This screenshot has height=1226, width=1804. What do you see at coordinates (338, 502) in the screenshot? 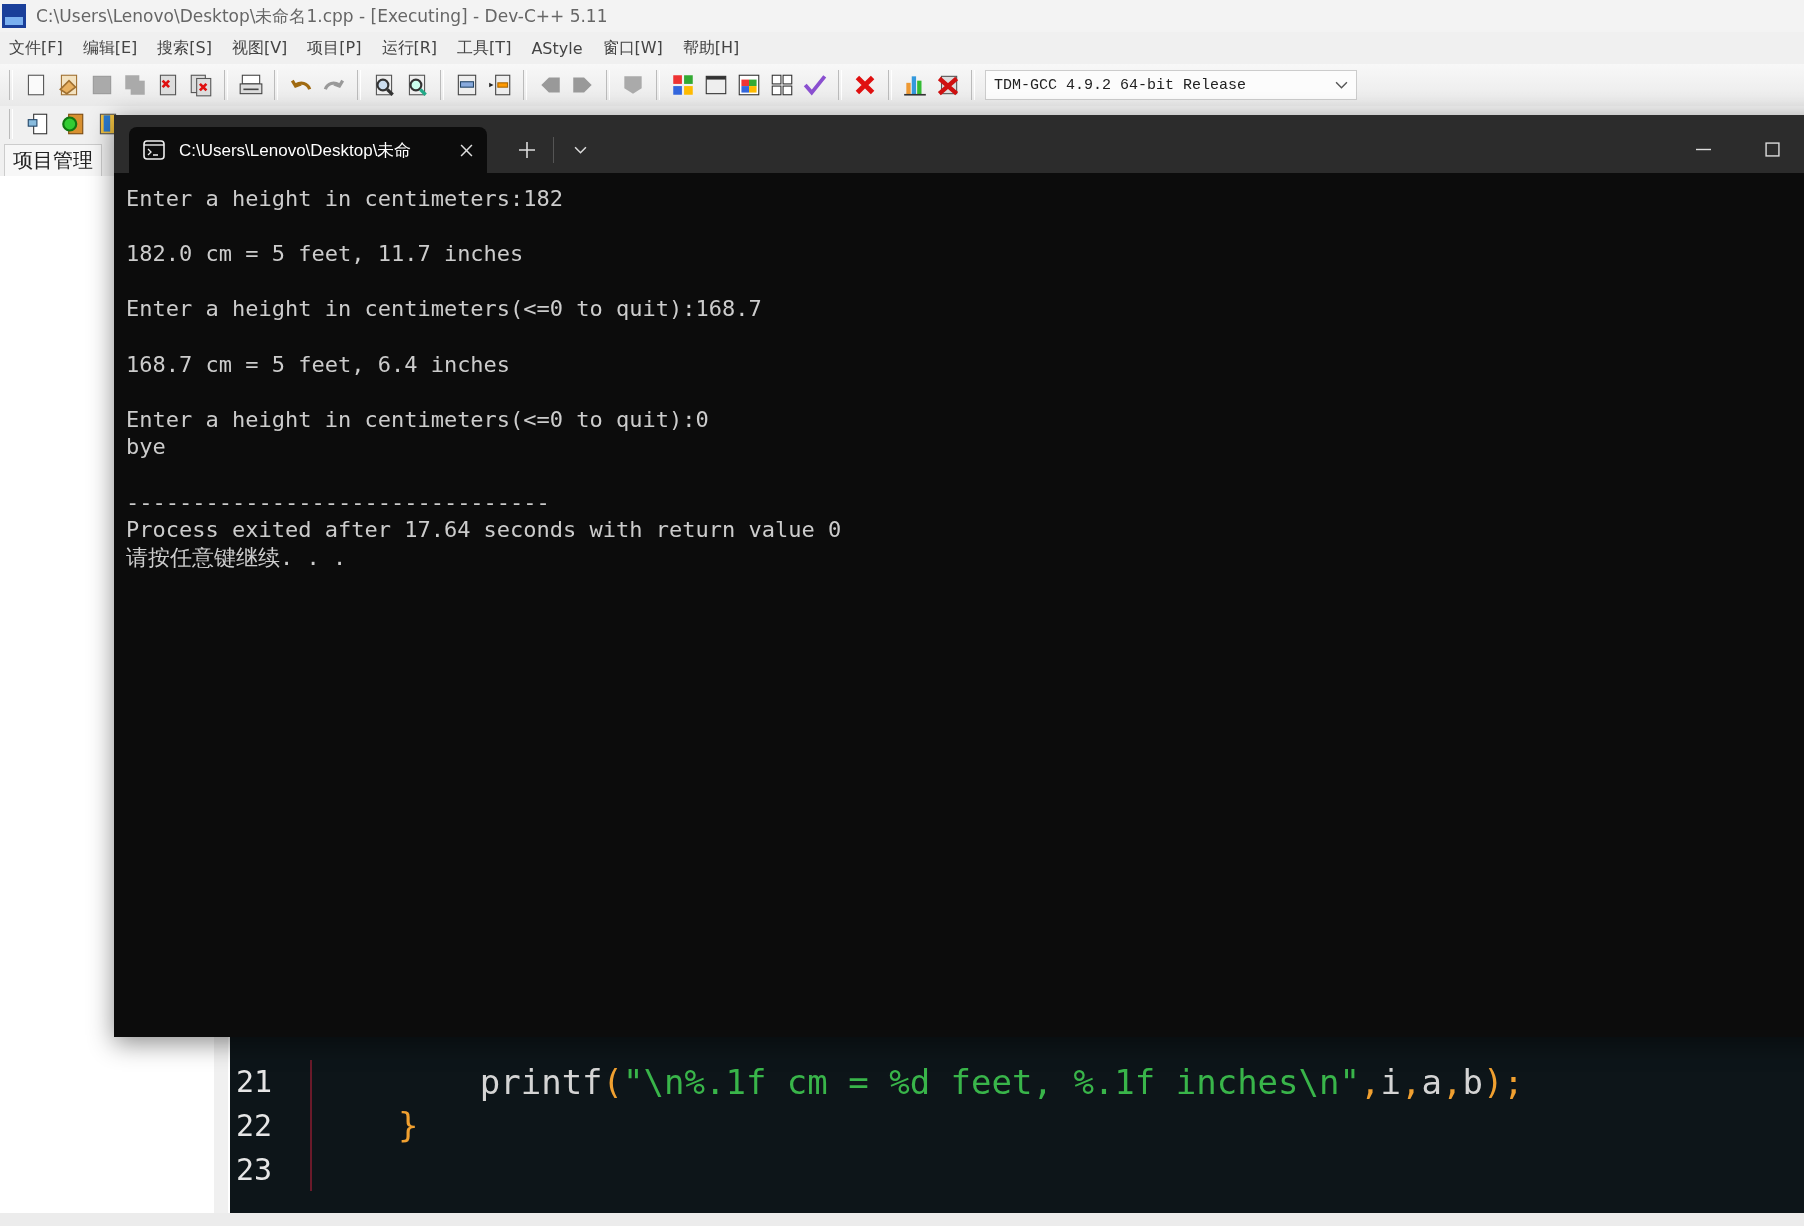
I see `console-output-line: --------------------------------` at bounding box center [338, 502].